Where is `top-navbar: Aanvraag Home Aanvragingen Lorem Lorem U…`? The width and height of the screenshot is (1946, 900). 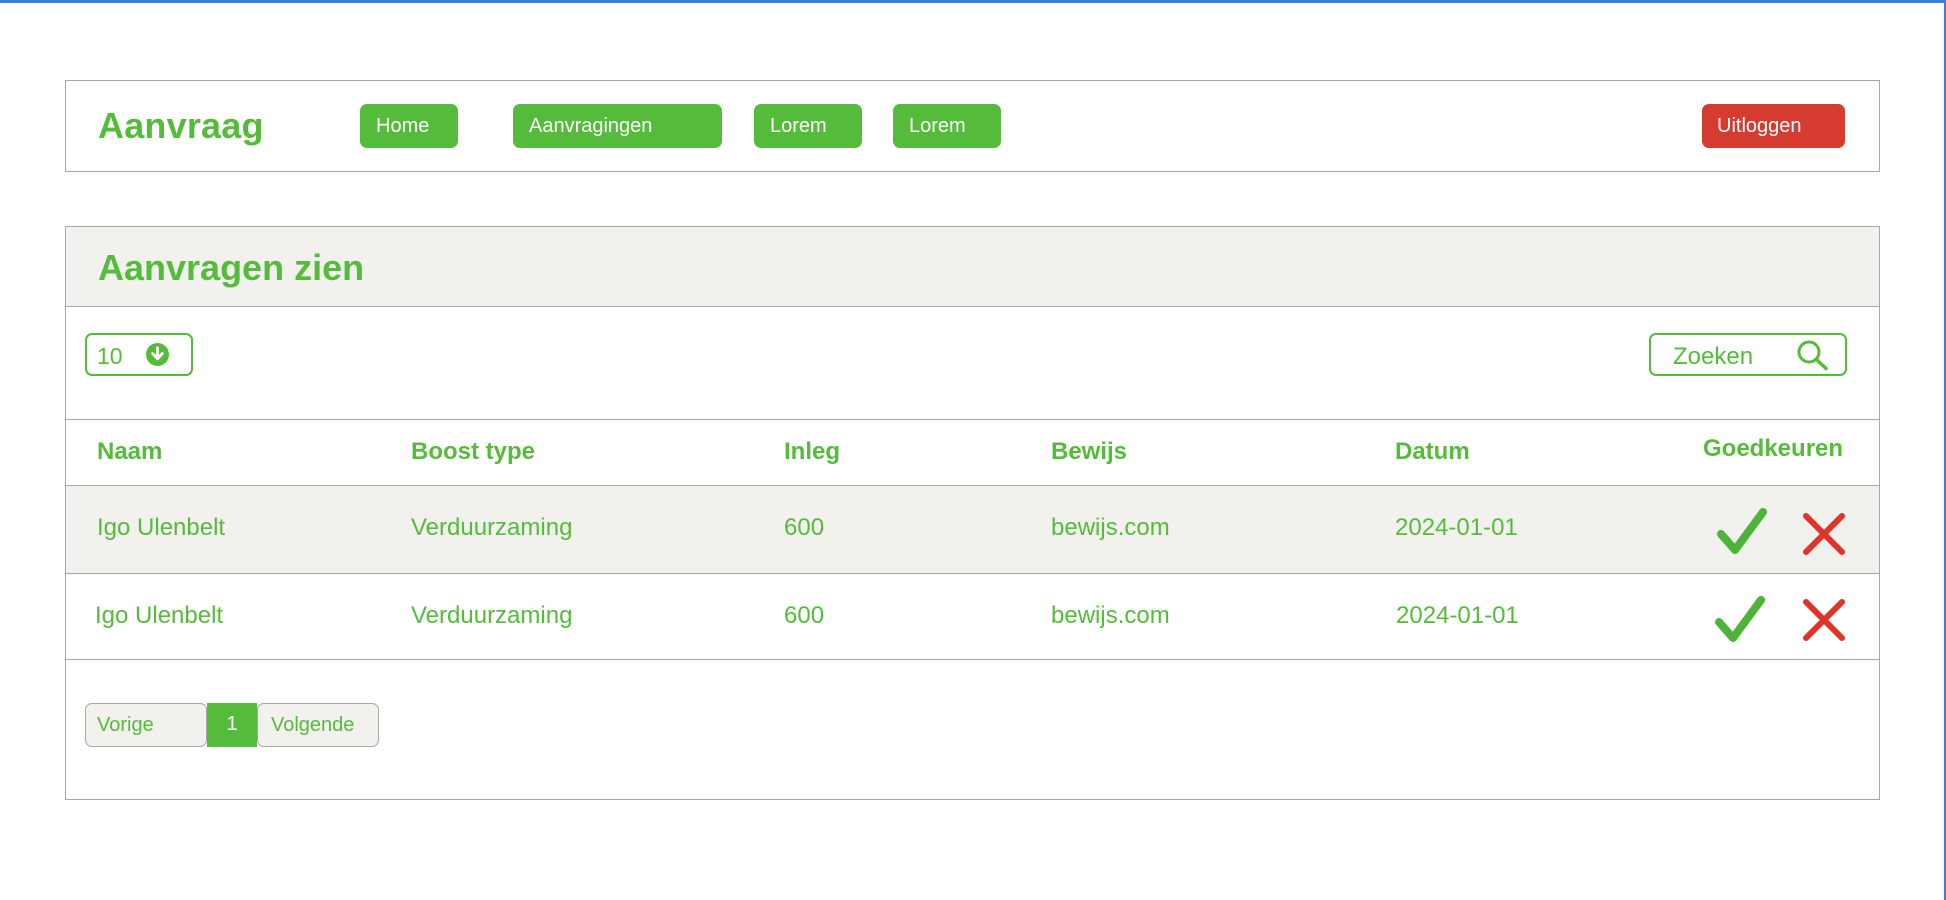 top-navbar: Aanvraag Home Aanvragingen Lorem Lorem U… is located at coordinates (972, 126).